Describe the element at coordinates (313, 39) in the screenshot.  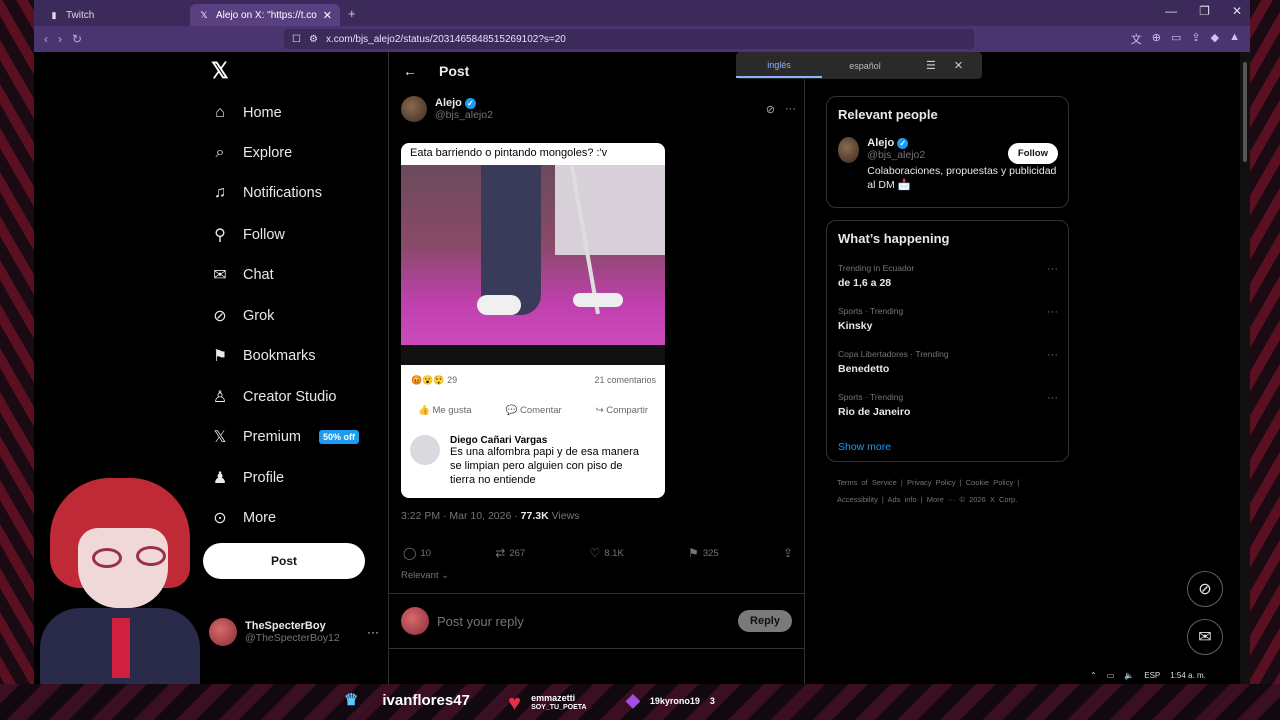
I see `site-info-icon: ⚙` at that location.